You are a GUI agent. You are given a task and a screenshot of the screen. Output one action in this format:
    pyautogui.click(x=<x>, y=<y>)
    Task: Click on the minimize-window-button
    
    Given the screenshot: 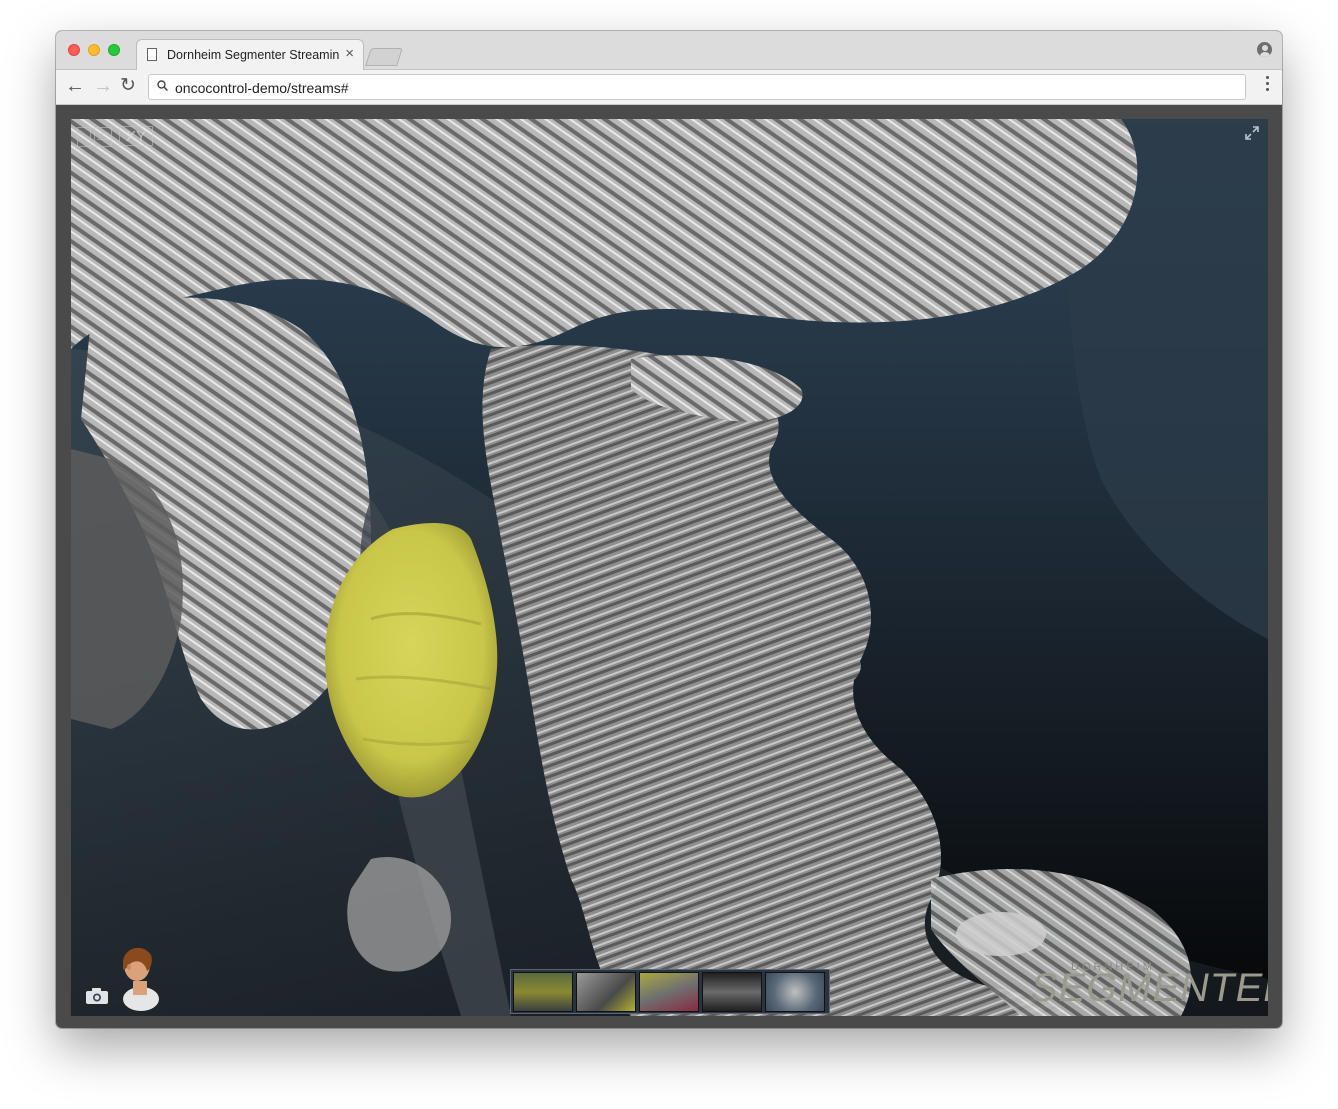 What is the action you would take?
    pyautogui.click(x=94, y=50)
    